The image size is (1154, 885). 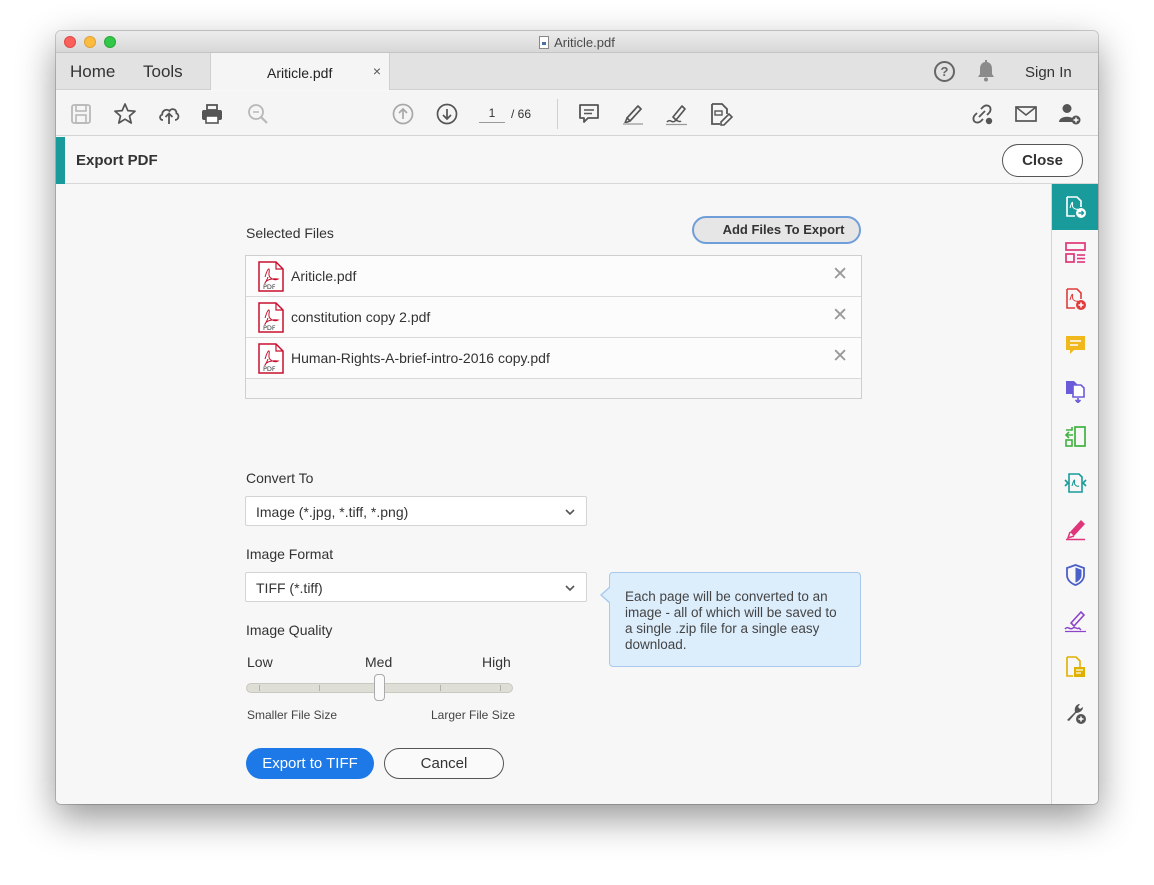 I want to click on add-user-icon, so click(x=1070, y=114).